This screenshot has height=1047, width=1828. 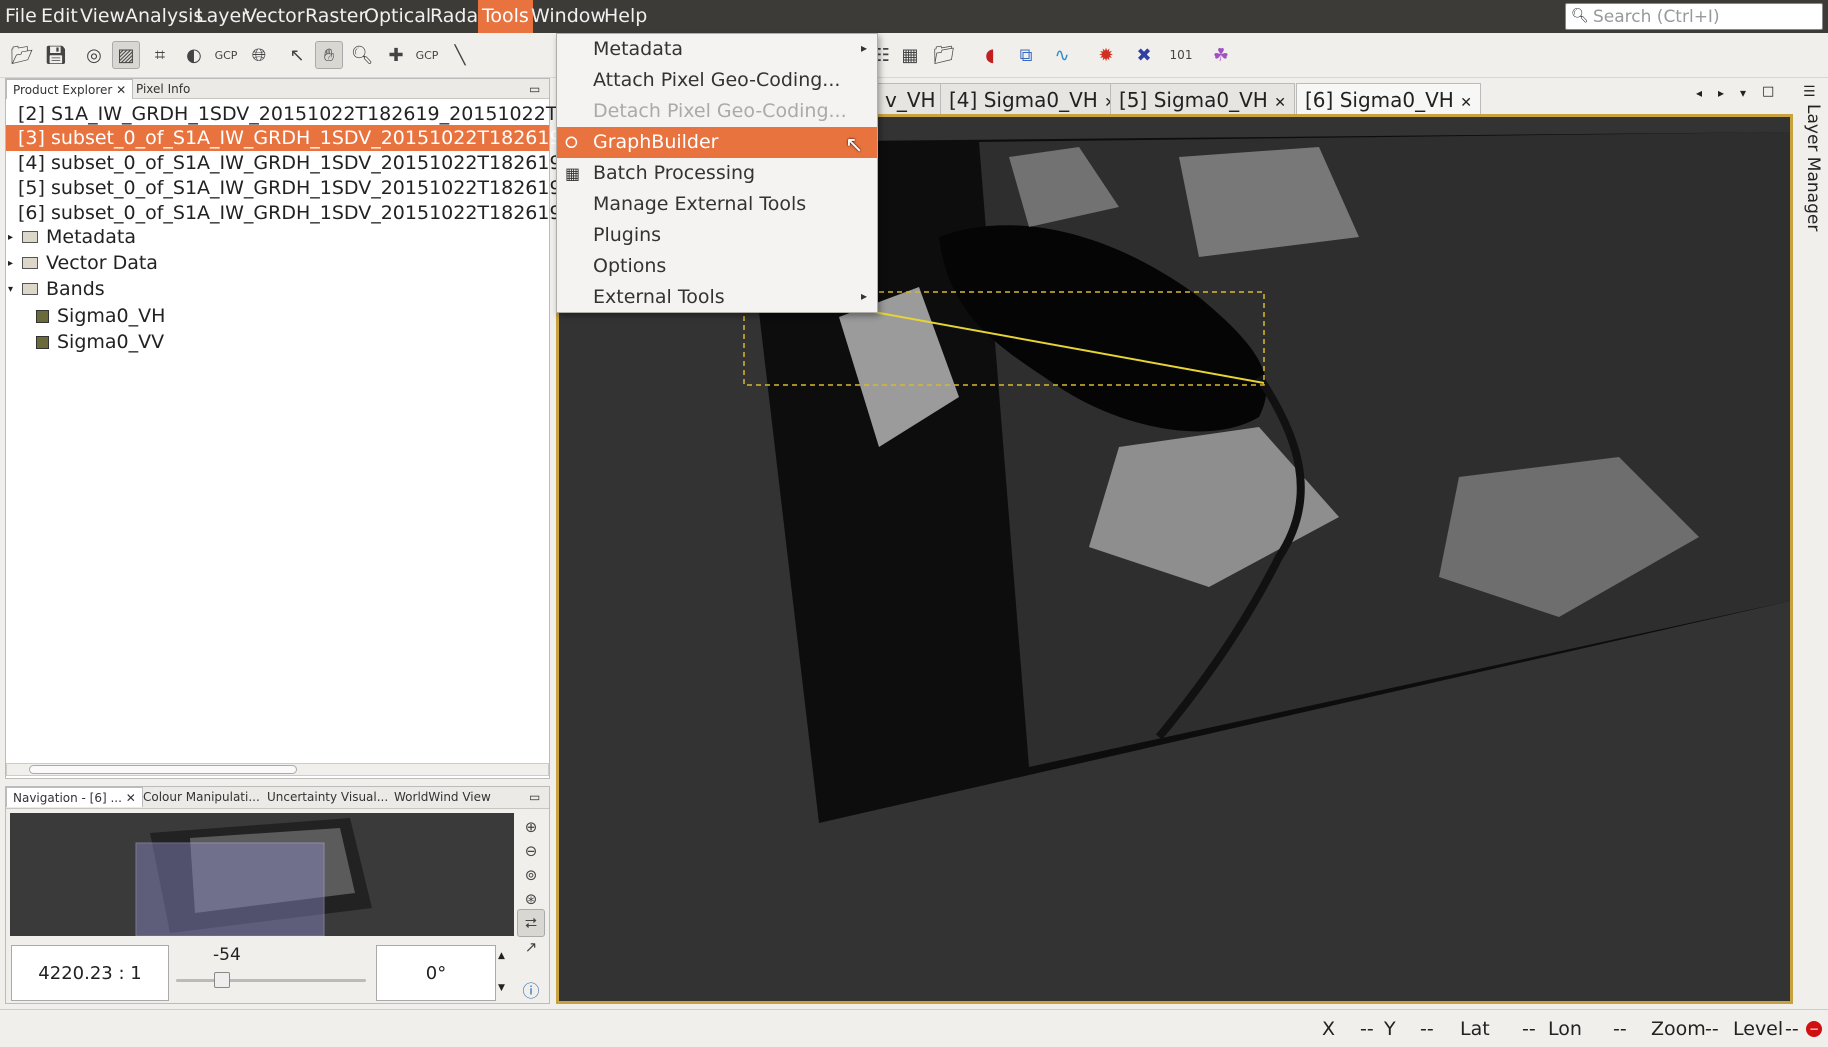 I want to click on status-y-value: --, so click(x=1427, y=1029).